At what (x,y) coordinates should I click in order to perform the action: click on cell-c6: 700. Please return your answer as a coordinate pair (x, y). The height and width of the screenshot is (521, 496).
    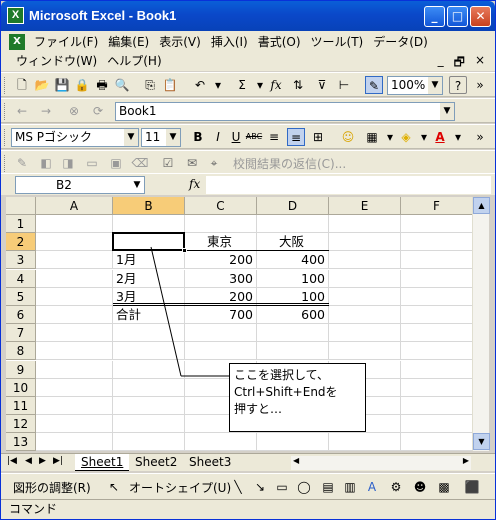
    Looking at the image, I should click on (221, 315).